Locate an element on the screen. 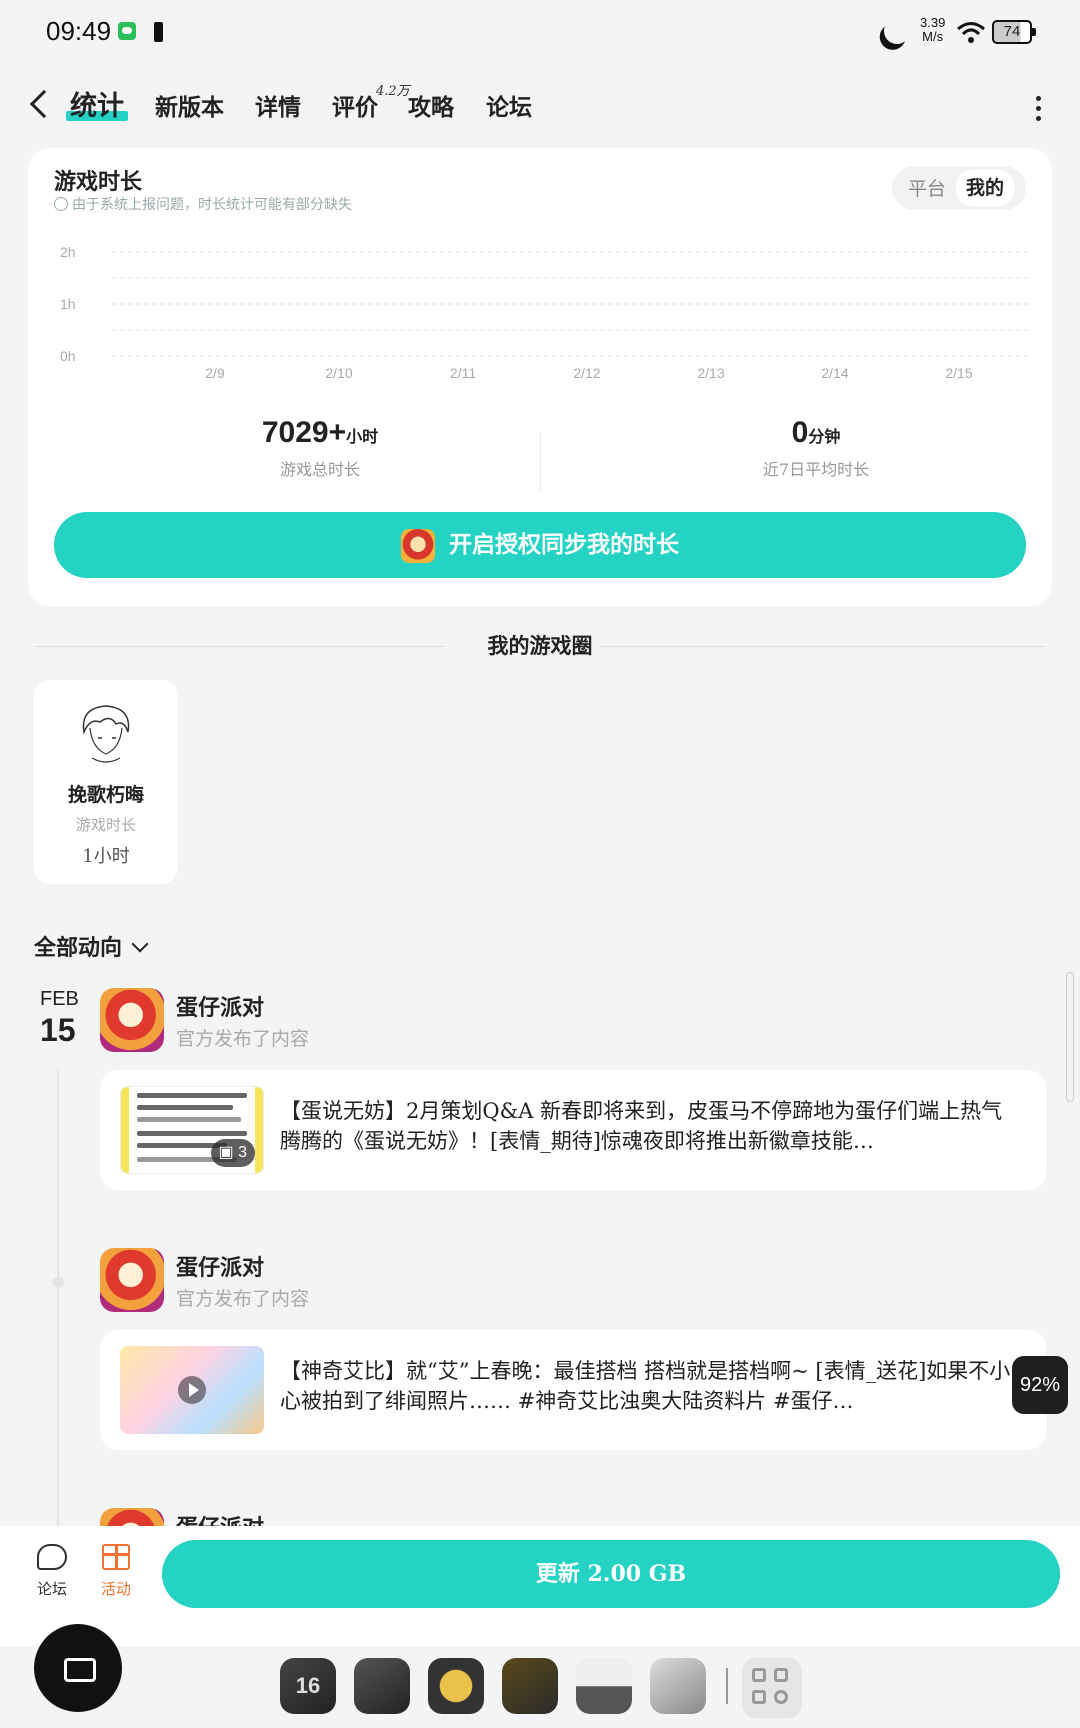  avg-playtime-unit: 分钟 is located at coordinates (824, 436).